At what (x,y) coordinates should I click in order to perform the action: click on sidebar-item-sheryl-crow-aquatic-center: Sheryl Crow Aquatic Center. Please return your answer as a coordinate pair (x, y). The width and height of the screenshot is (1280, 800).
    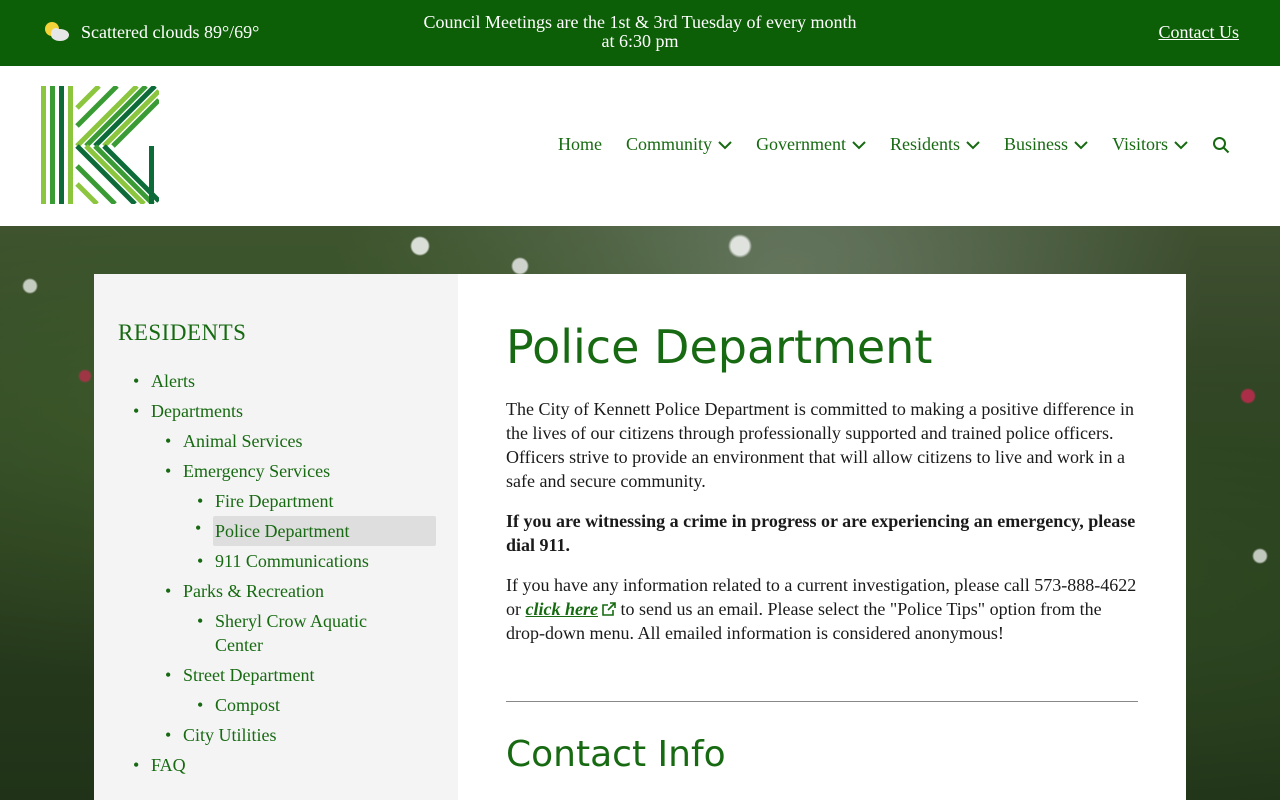
    Looking at the image, I should click on (306, 633).